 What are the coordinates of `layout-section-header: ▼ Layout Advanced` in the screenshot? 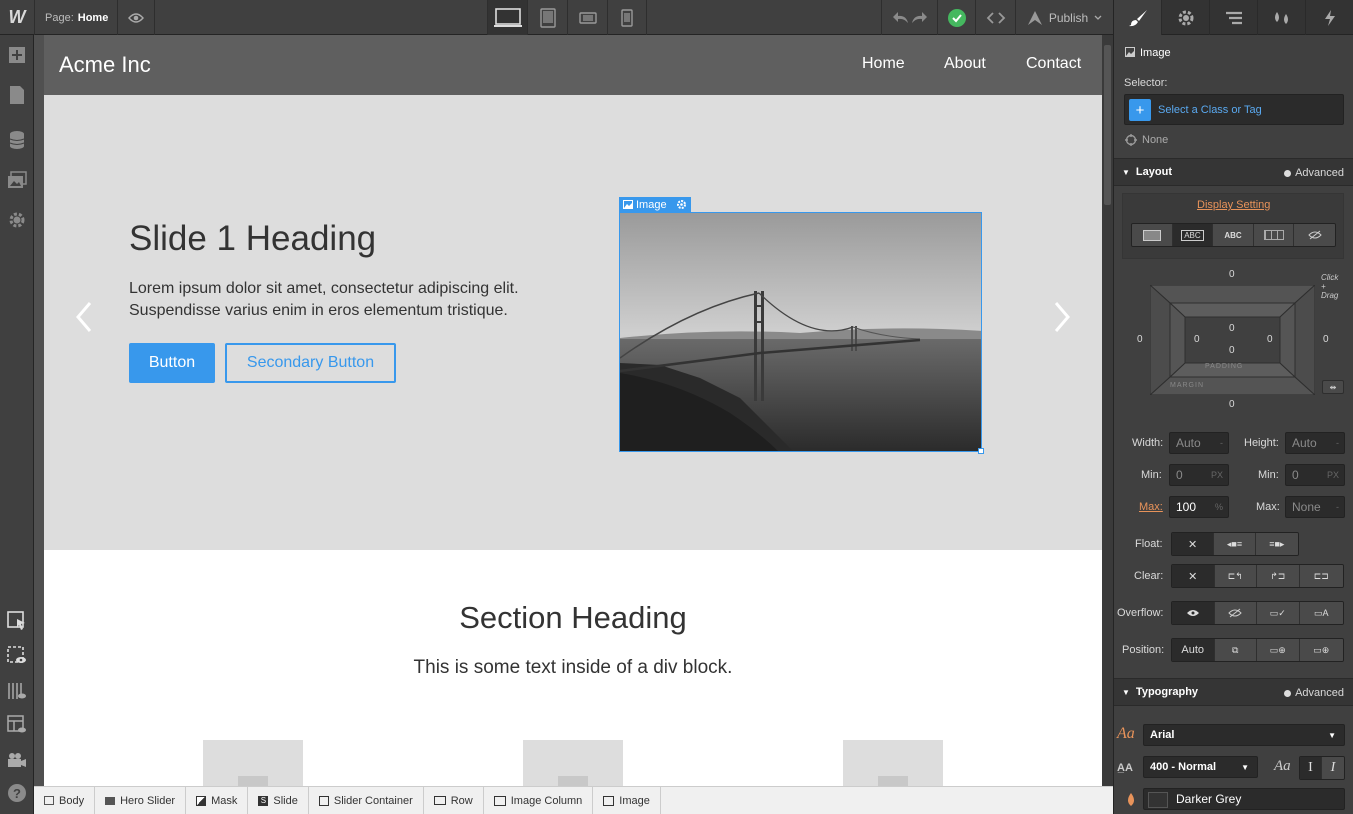 It's located at (1233, 172).